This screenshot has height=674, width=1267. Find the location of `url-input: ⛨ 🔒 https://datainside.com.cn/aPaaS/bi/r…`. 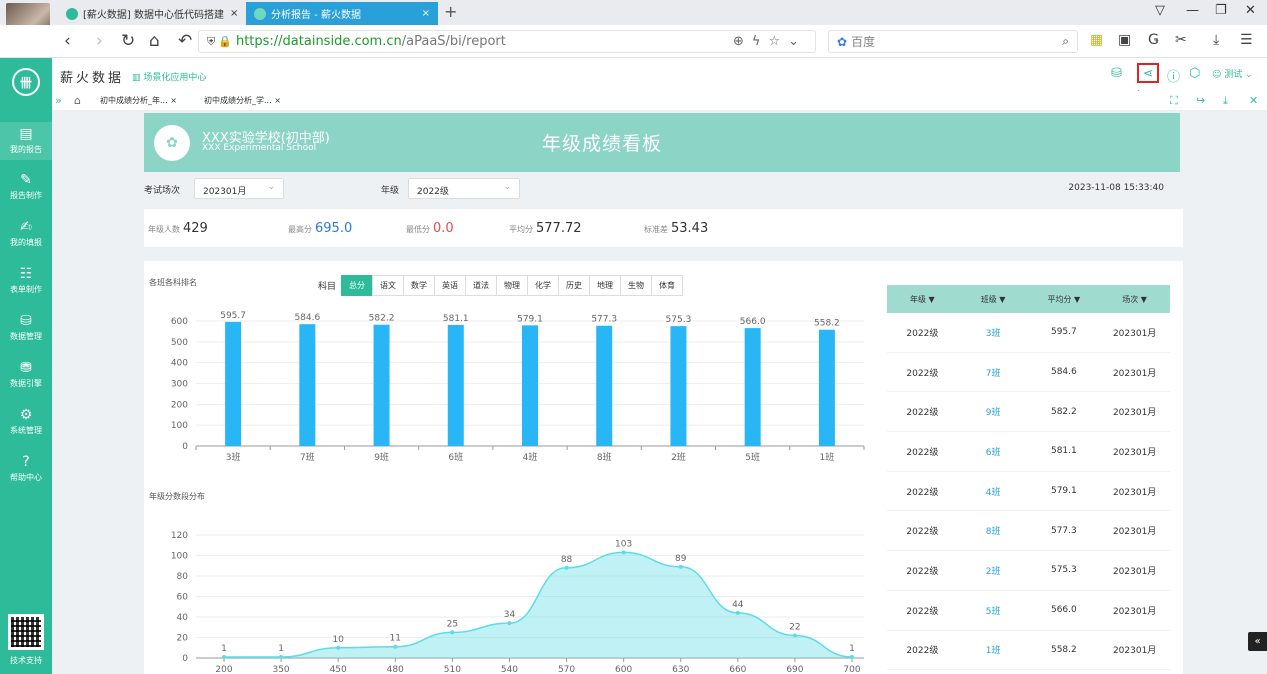

url-input: ⛨ 🔒 https://datainside.com.cn/aPaaS/bi/r… is located at coordinates (507, 41).